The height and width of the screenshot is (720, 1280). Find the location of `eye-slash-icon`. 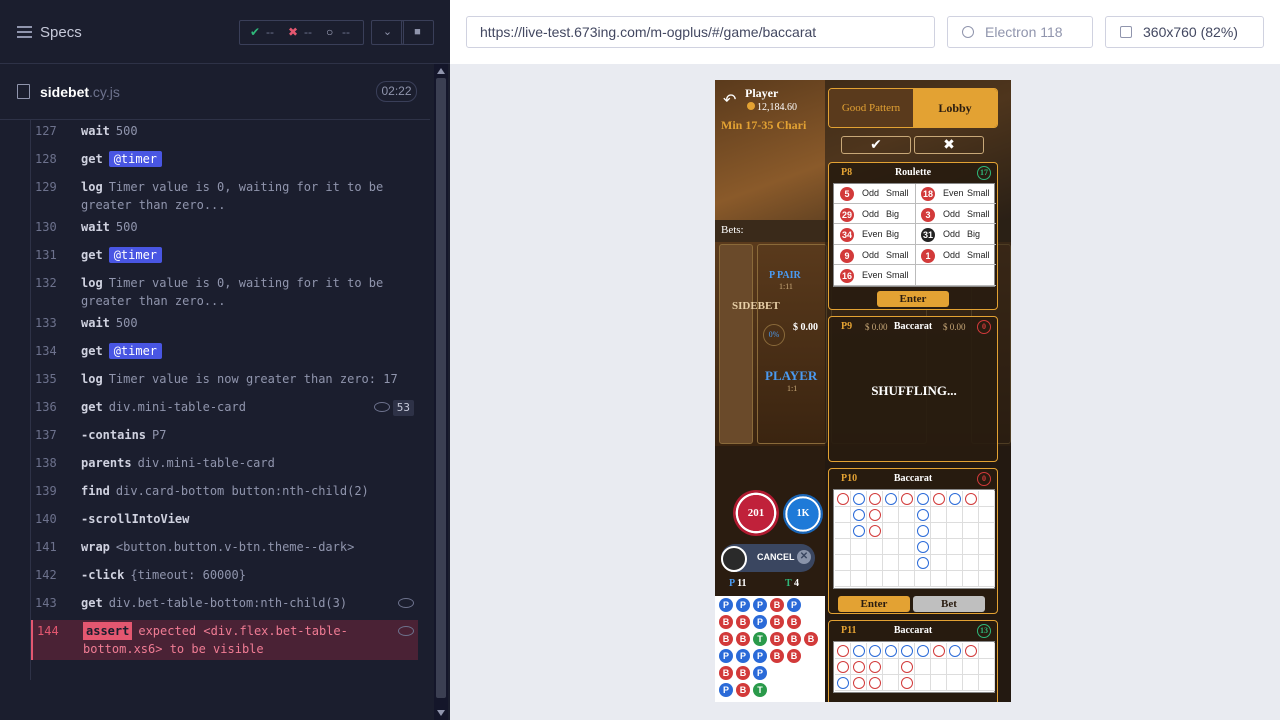

eye-slash-icon is located at coordinates (406, 603).